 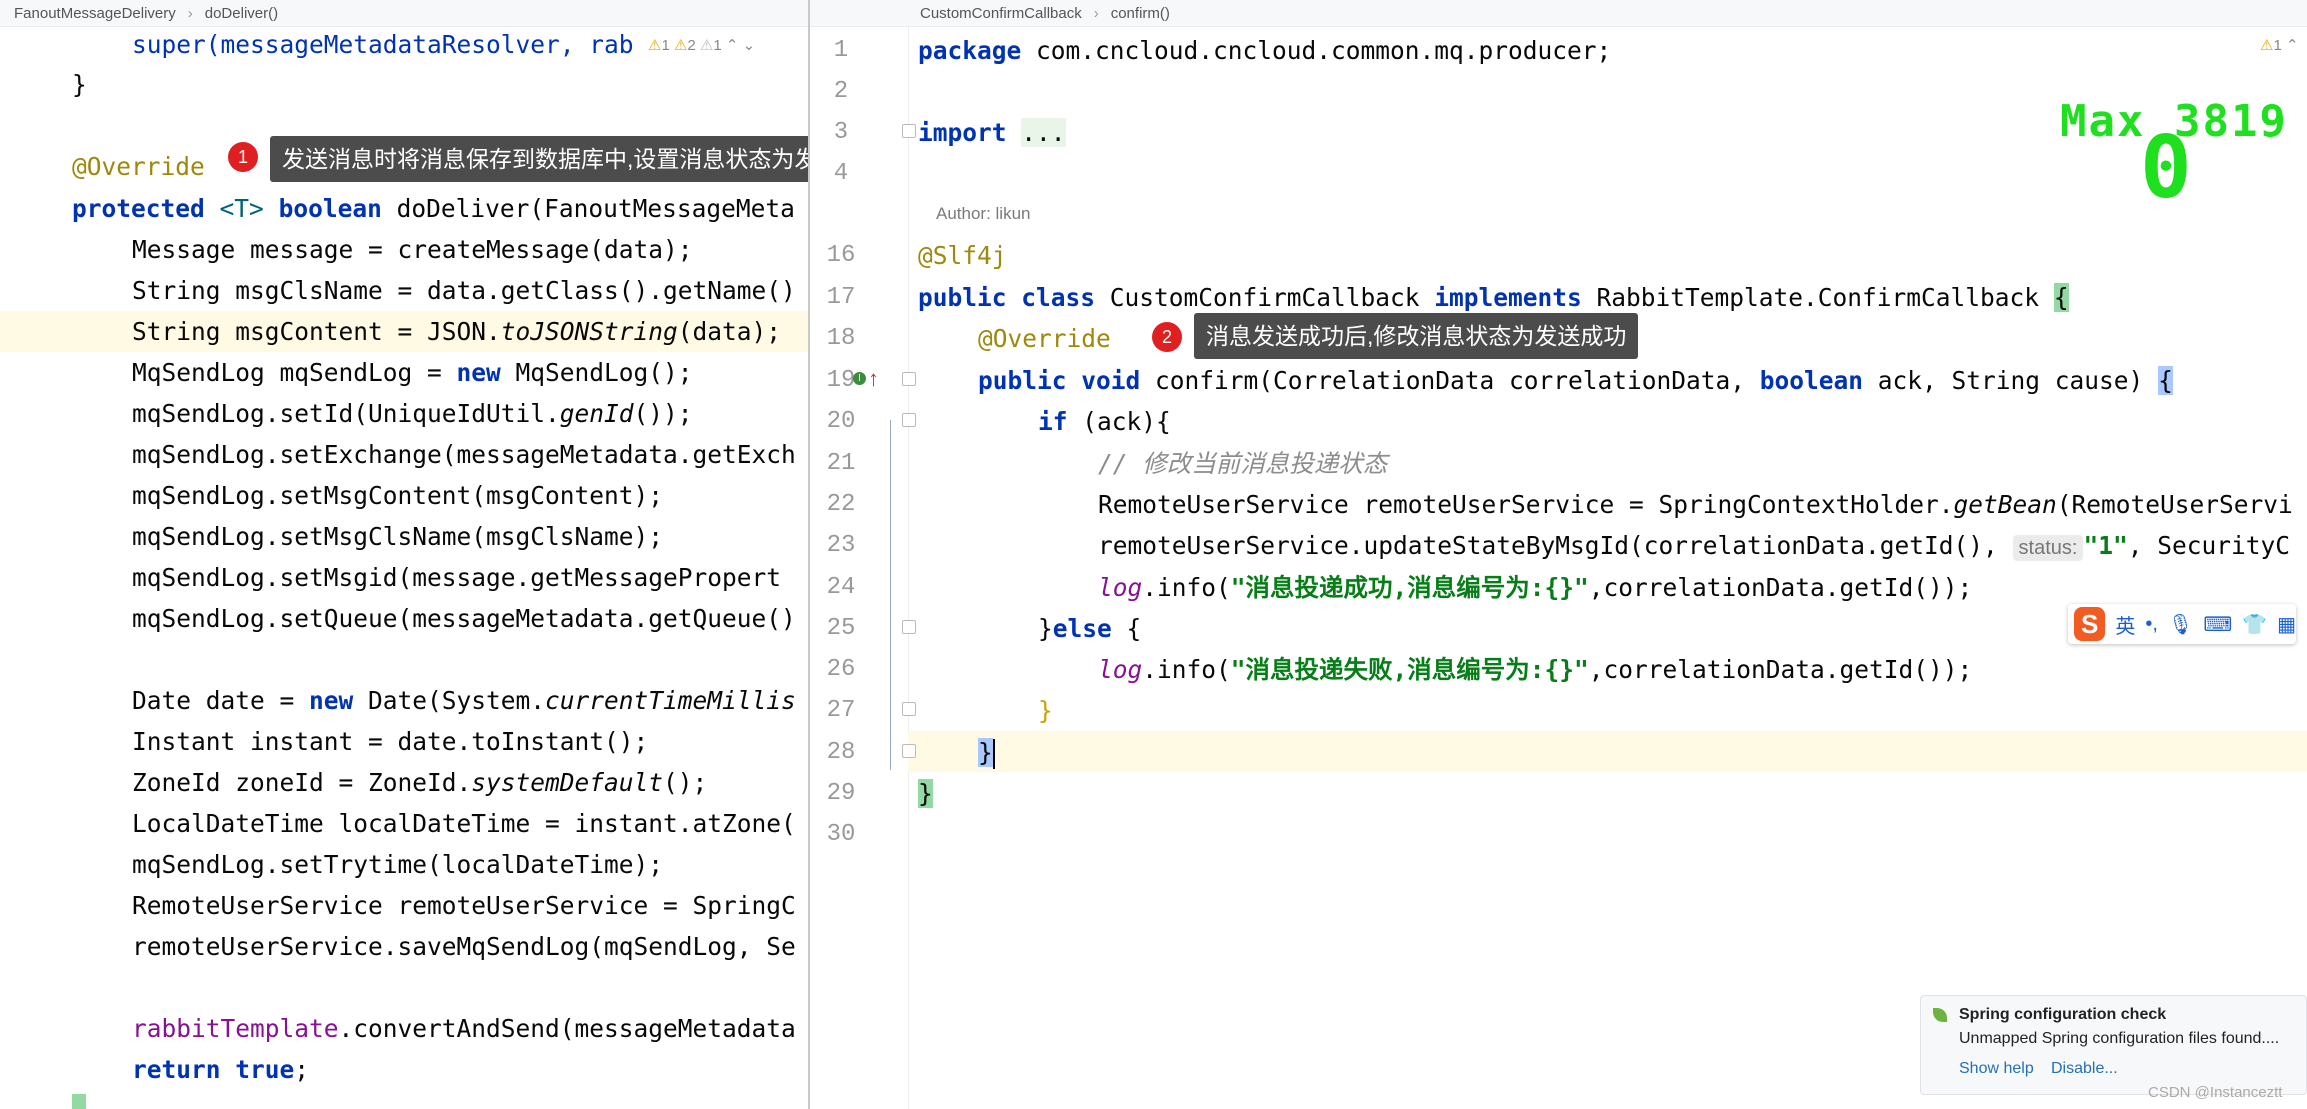 What do you see at coordinates (2090, 624) in the screenshot?
I see `sogou-logo-icon: S` at bounding box center [2090, 624].